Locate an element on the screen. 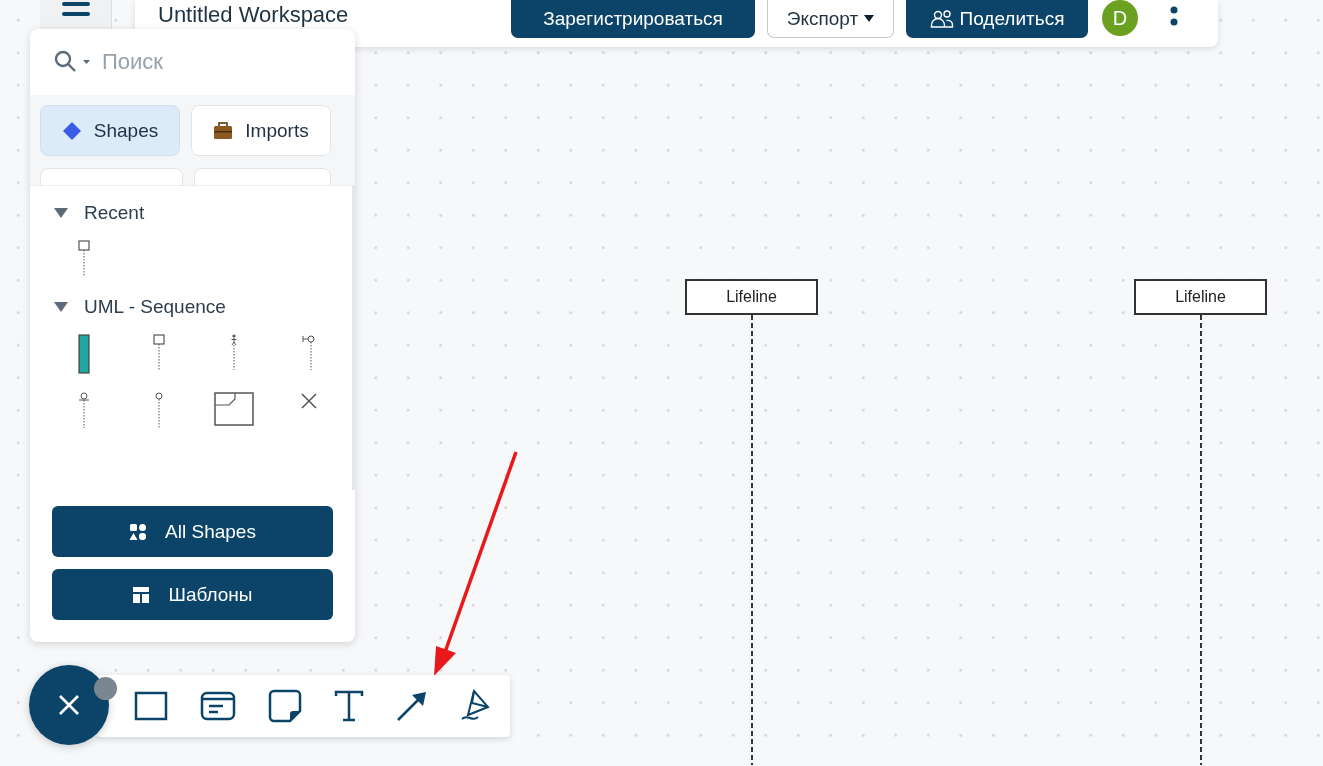  menu-button is located at coordinates (76, 15).